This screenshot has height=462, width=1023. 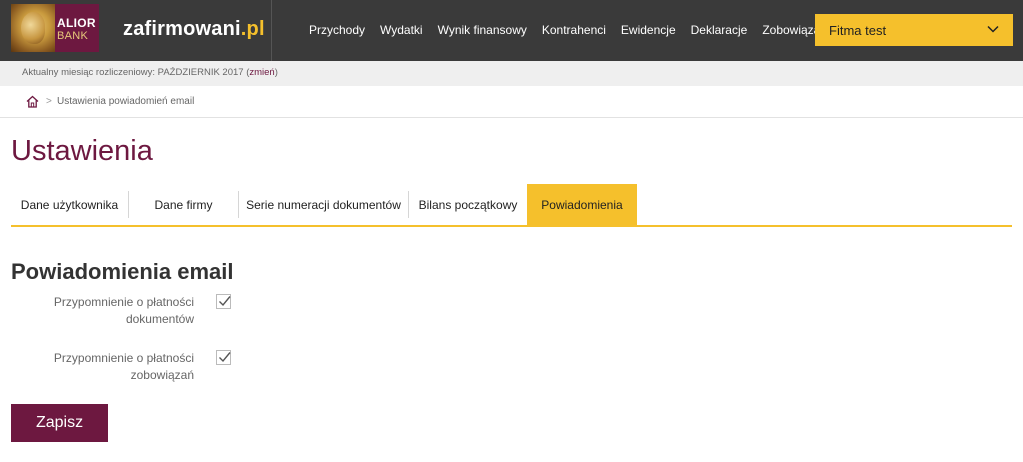 I want to click on tab-dane-firmy: Dane firmy, so click(x=183, y=204).